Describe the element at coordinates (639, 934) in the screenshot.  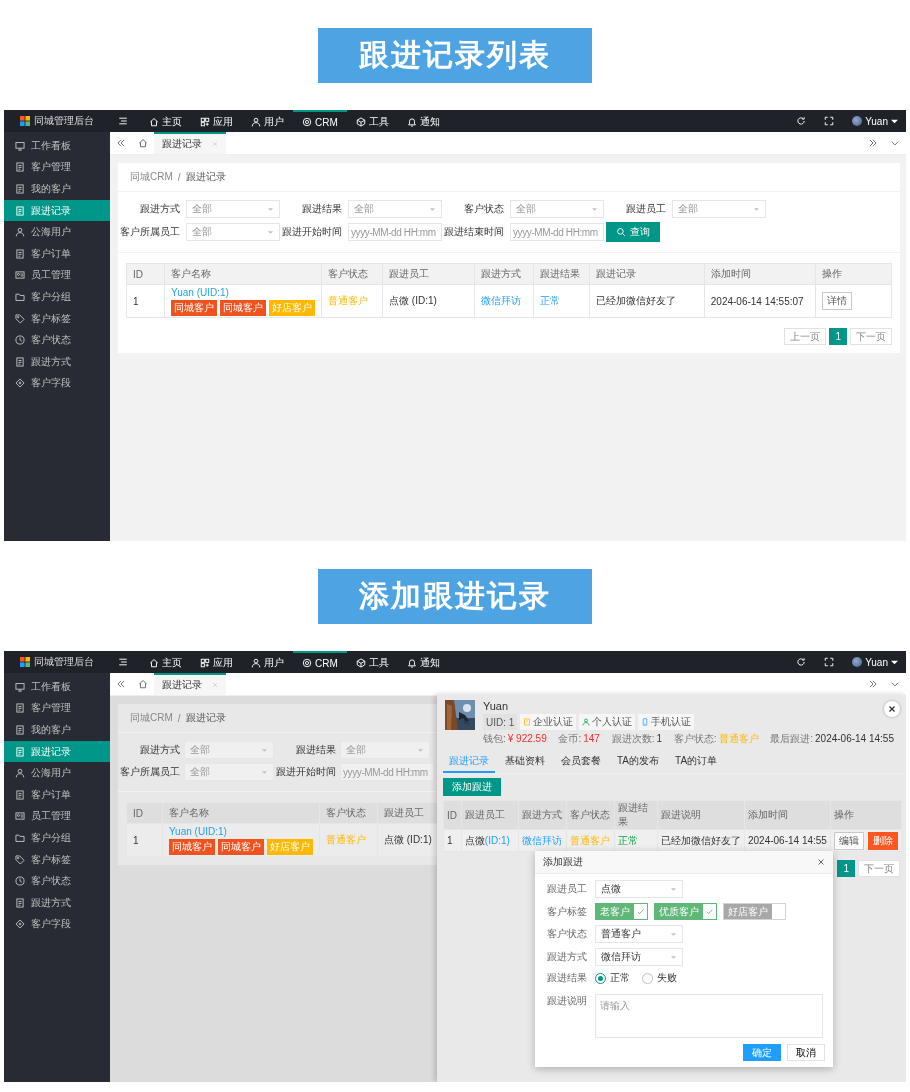
I see `select-field: 普通客户` at that location.